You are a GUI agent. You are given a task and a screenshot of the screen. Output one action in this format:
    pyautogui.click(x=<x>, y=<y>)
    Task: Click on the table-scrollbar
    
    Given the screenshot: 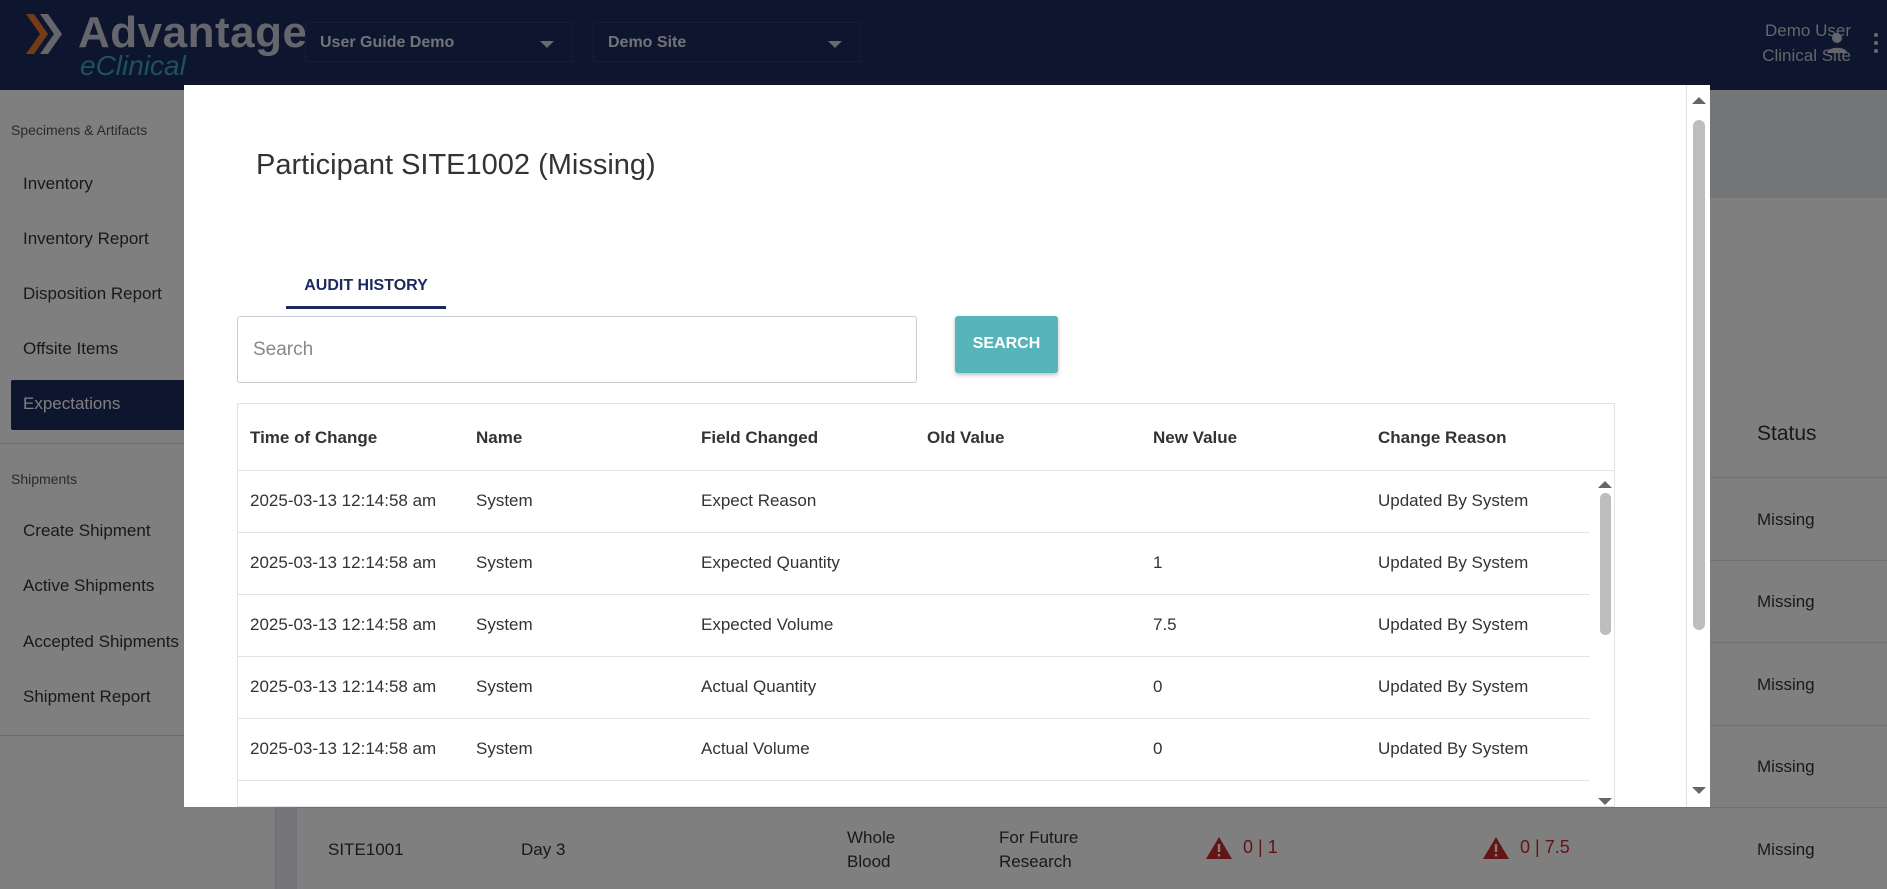 What is the action you would take?
    pyautogui.click(x=1604, y=638)
    